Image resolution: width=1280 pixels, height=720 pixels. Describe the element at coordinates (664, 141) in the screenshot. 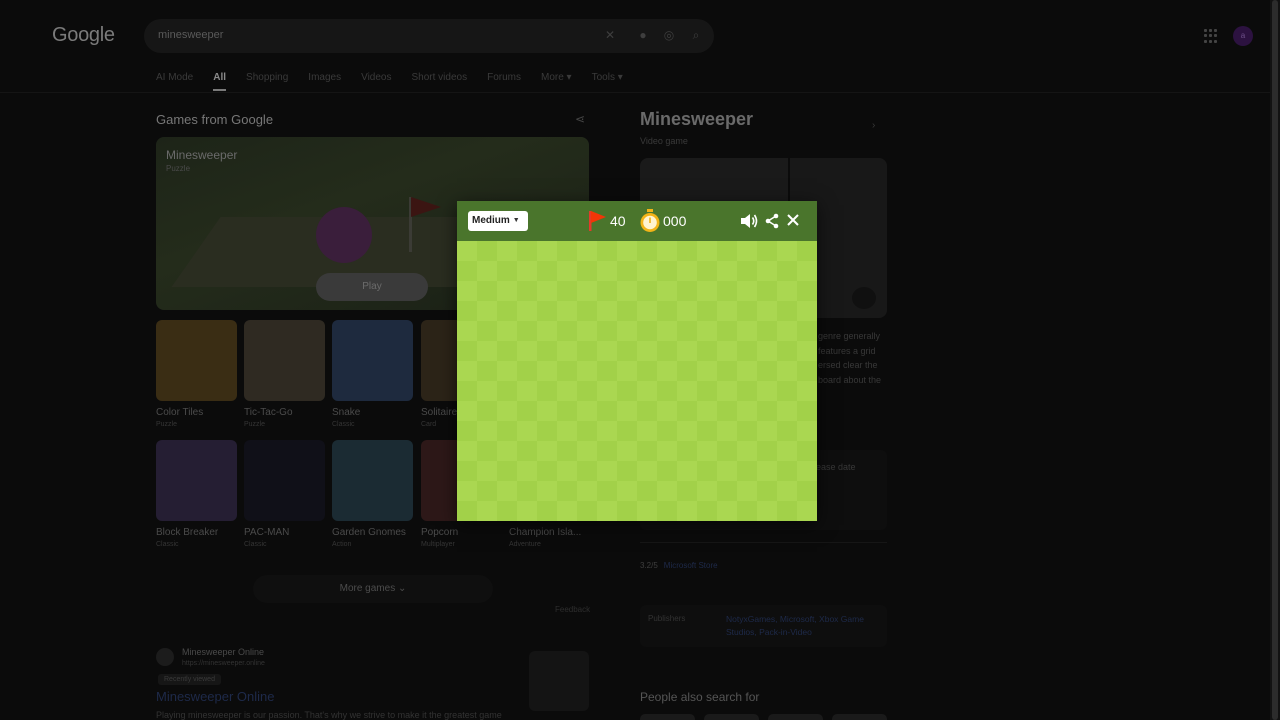

I see `kp-subtitle: Video game` at that location.